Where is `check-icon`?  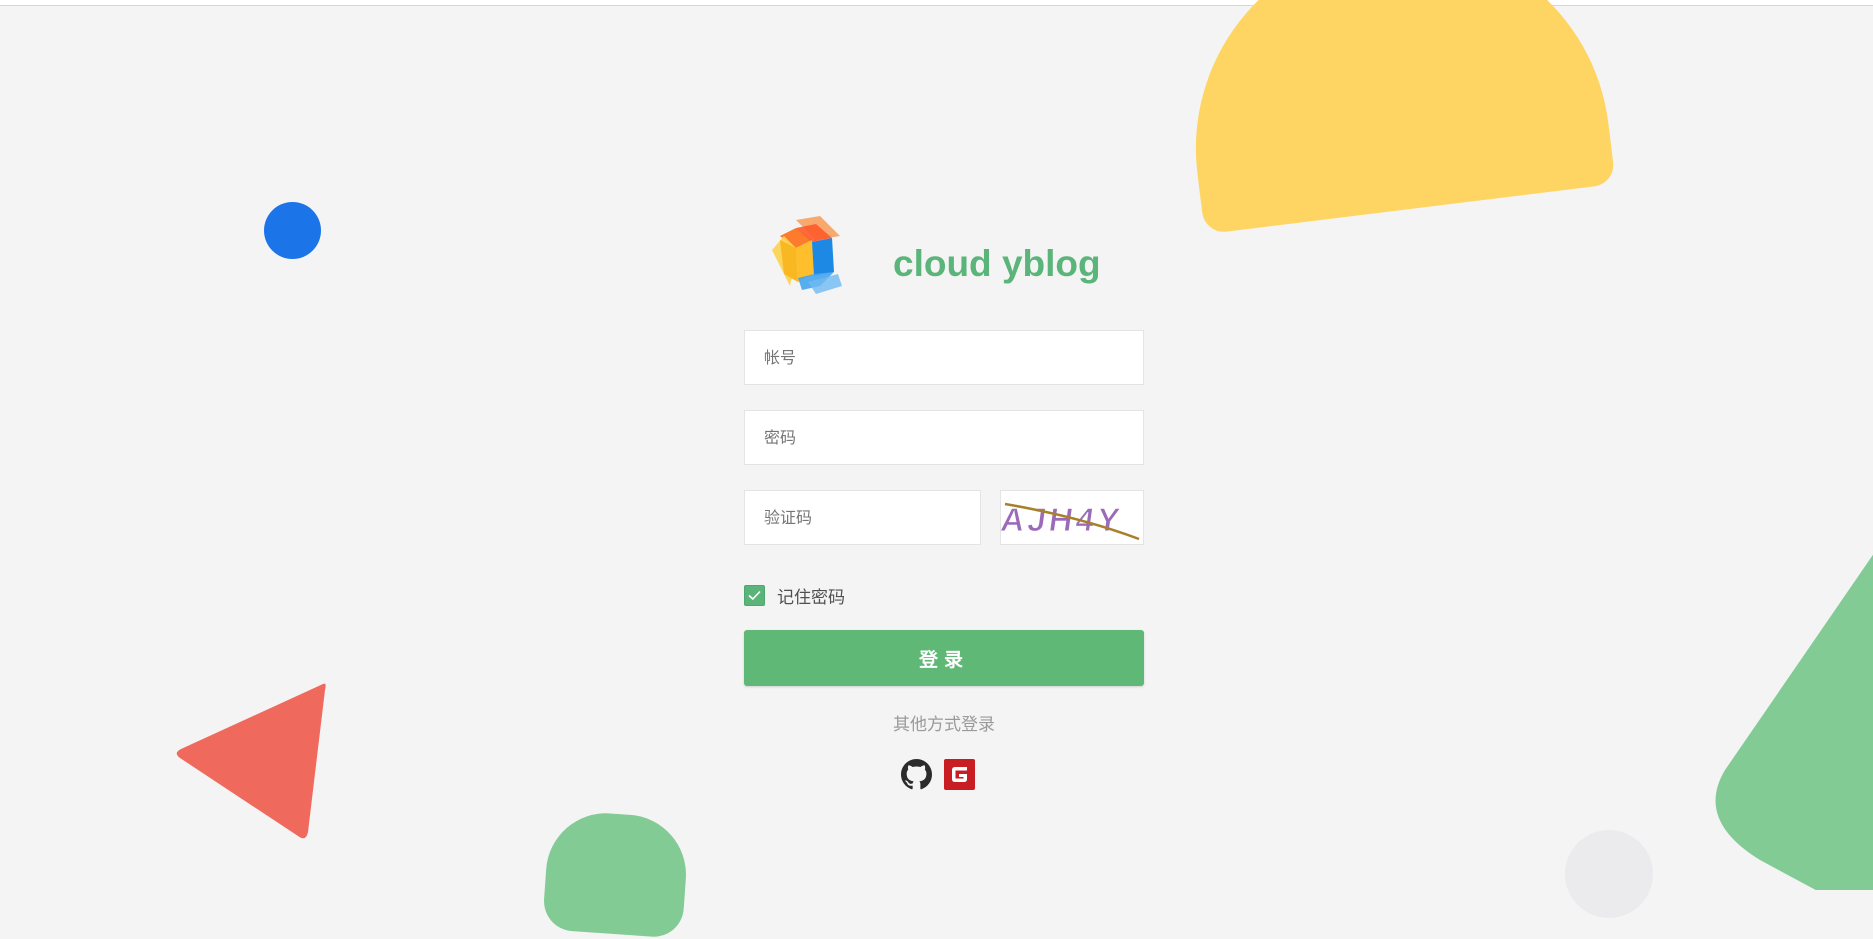 check-icon is located at coordinates (754, 595).